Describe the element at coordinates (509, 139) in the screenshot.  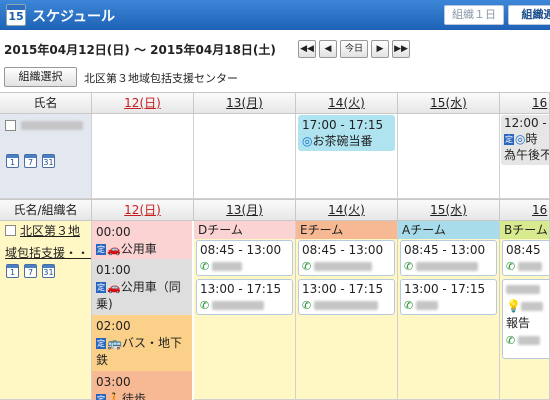
I see `tag-badge: 定` at that location.